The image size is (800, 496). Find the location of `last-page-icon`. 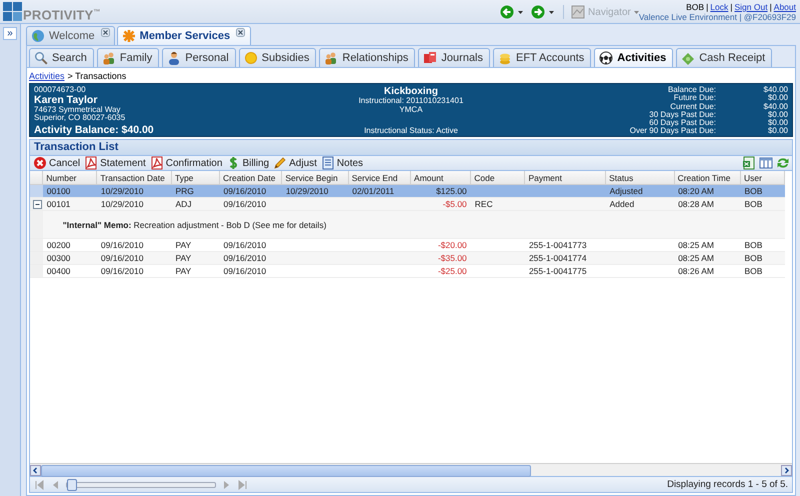

last-page-icon is located at coordinates (242, 484).